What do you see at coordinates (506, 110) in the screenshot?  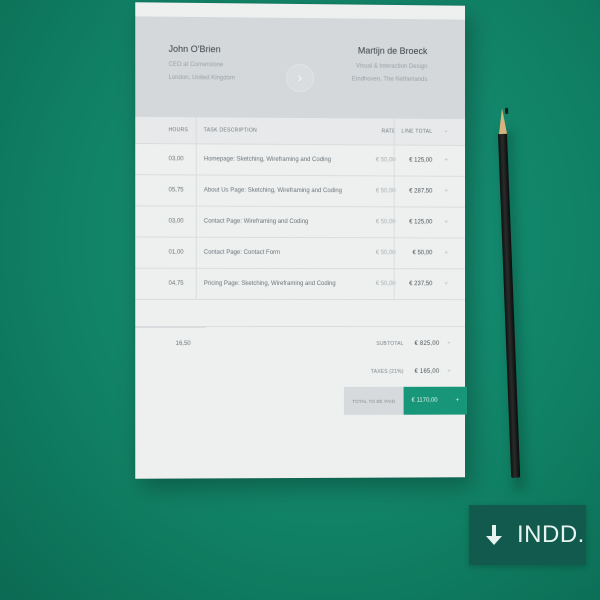 I see `pencil-lead` at bounding box center [506, 110].